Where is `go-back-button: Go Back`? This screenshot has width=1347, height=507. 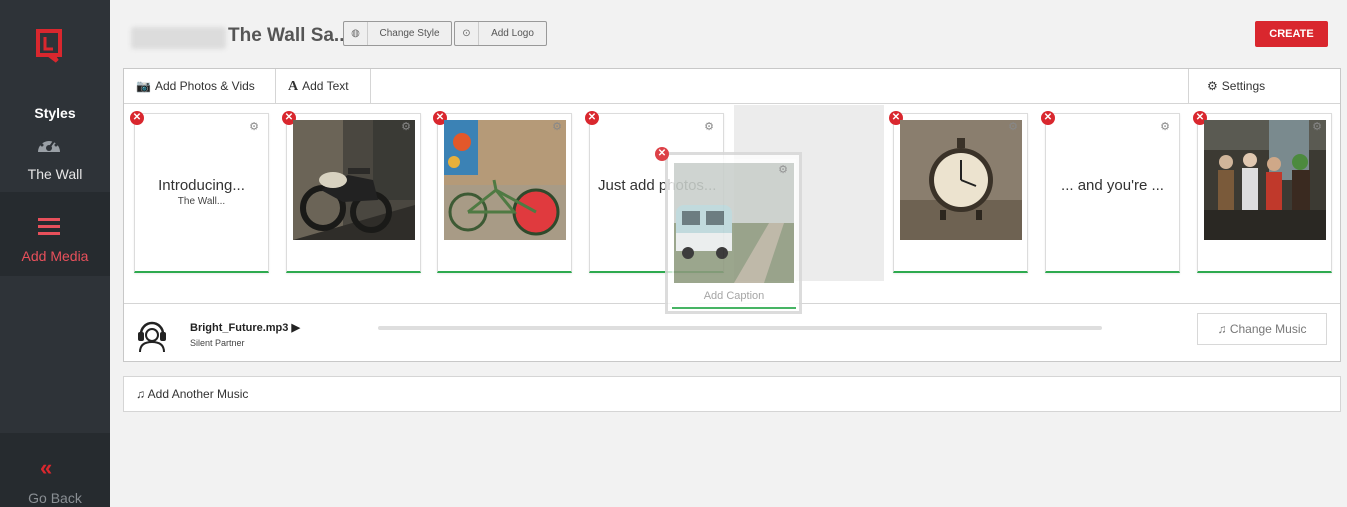 go-back-button: Go Back is located at coordinates (55, 498).